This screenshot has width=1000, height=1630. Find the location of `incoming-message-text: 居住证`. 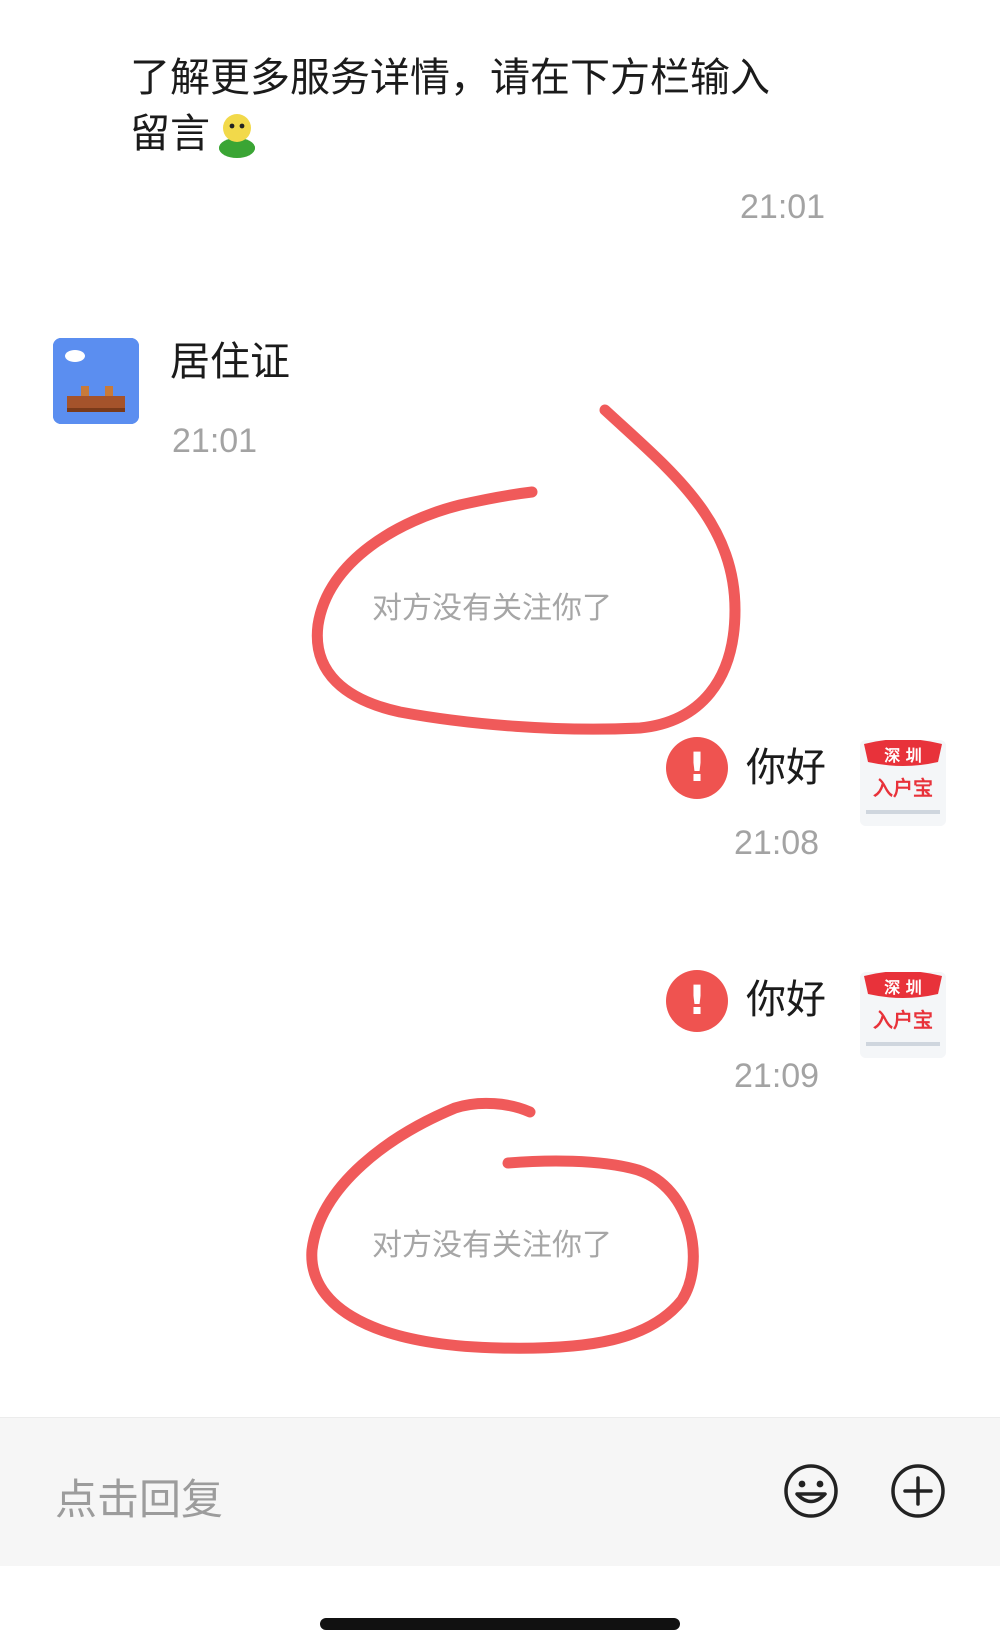

incoming-message-text: 居住证 is located at coordinates (230, 362).